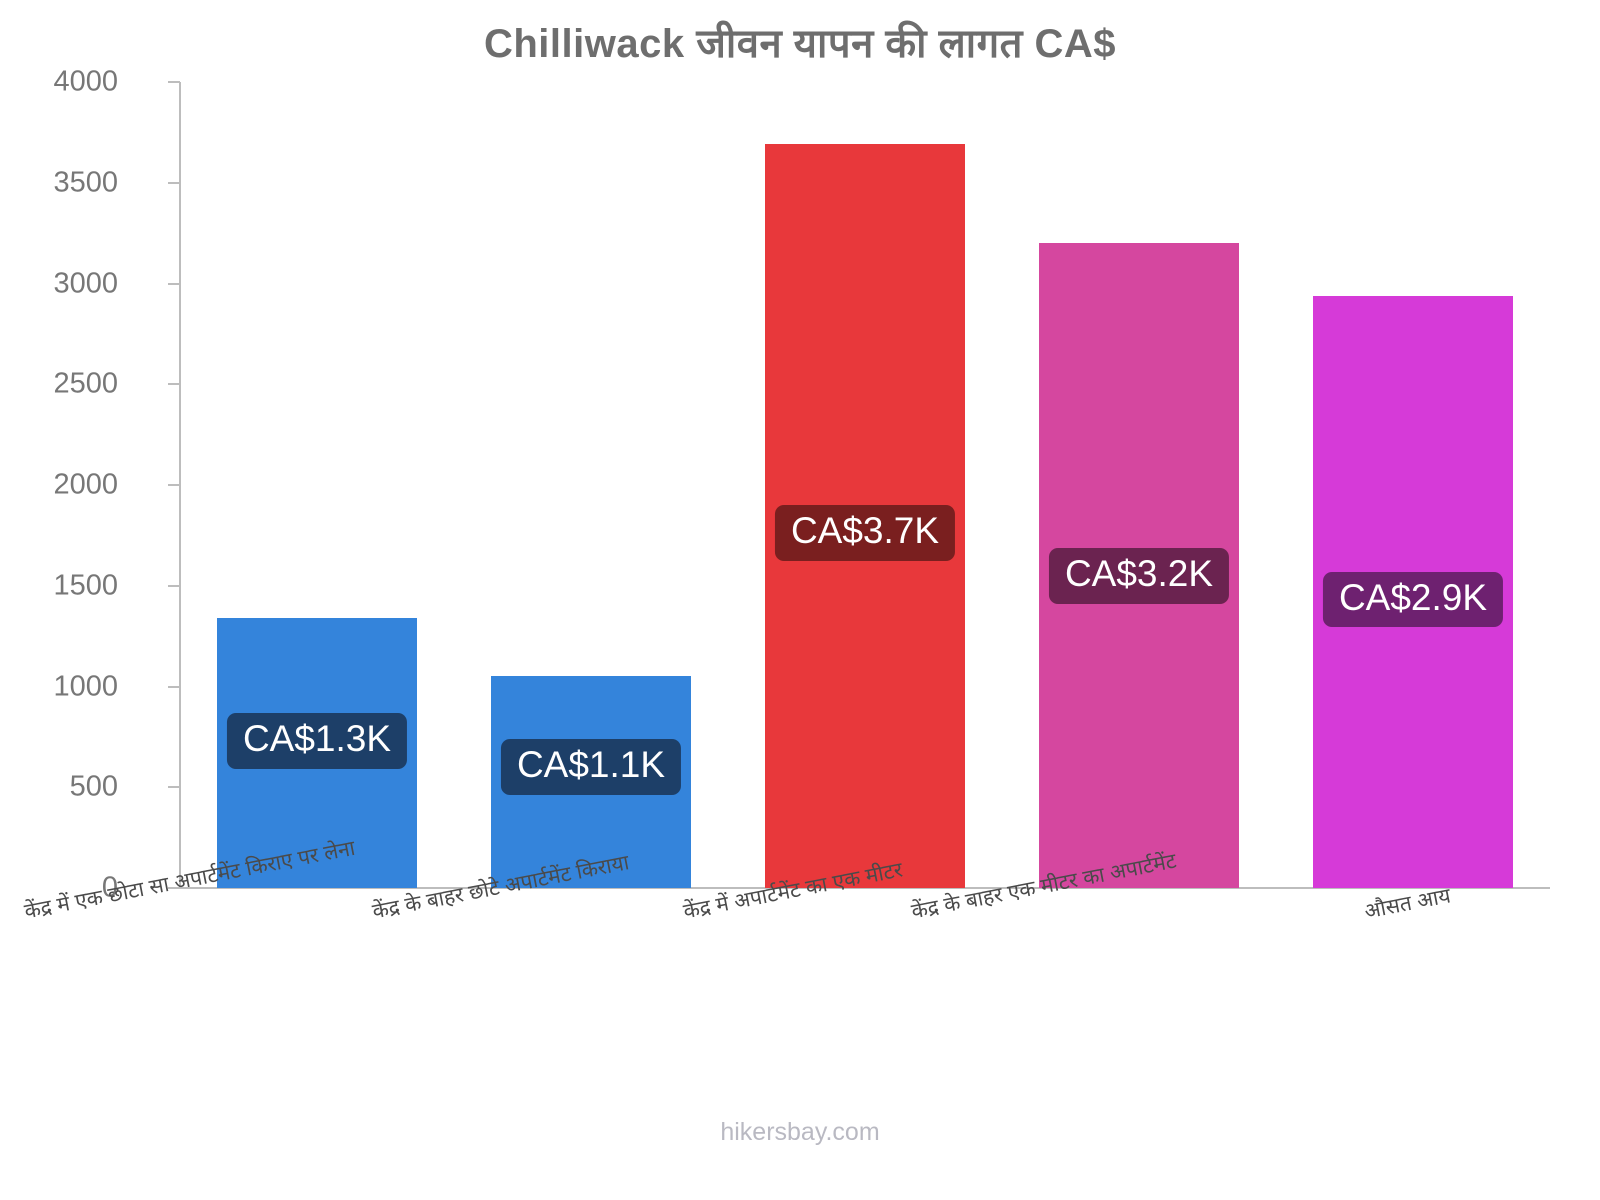 The height and width of the screenshot is (1200, 1600). What do you see at coordinates (1413, 599) in the screenshot?
I see `bar-value-label: CA$2.9K` at bounding box center [1413, 599].